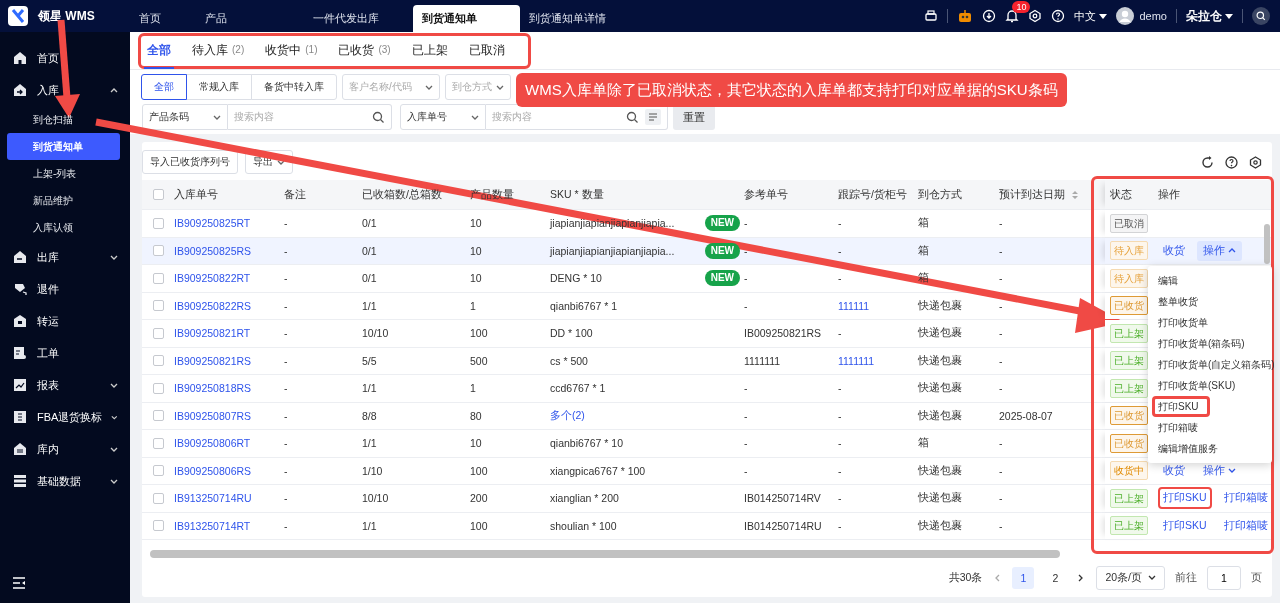 This screenshot has width=1280, height=603. I want to click on menu-item: 打印收货单(自定义箱条码), so click(1210, 364).